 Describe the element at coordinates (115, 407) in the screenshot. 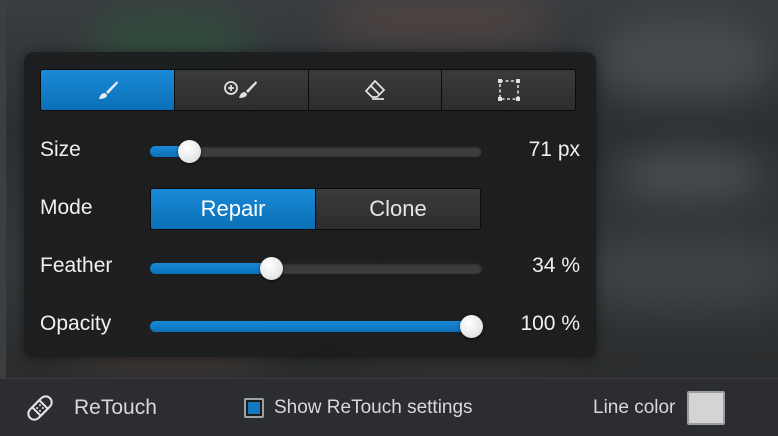

I see `retouch-tool-label: ReTouch` at that location.